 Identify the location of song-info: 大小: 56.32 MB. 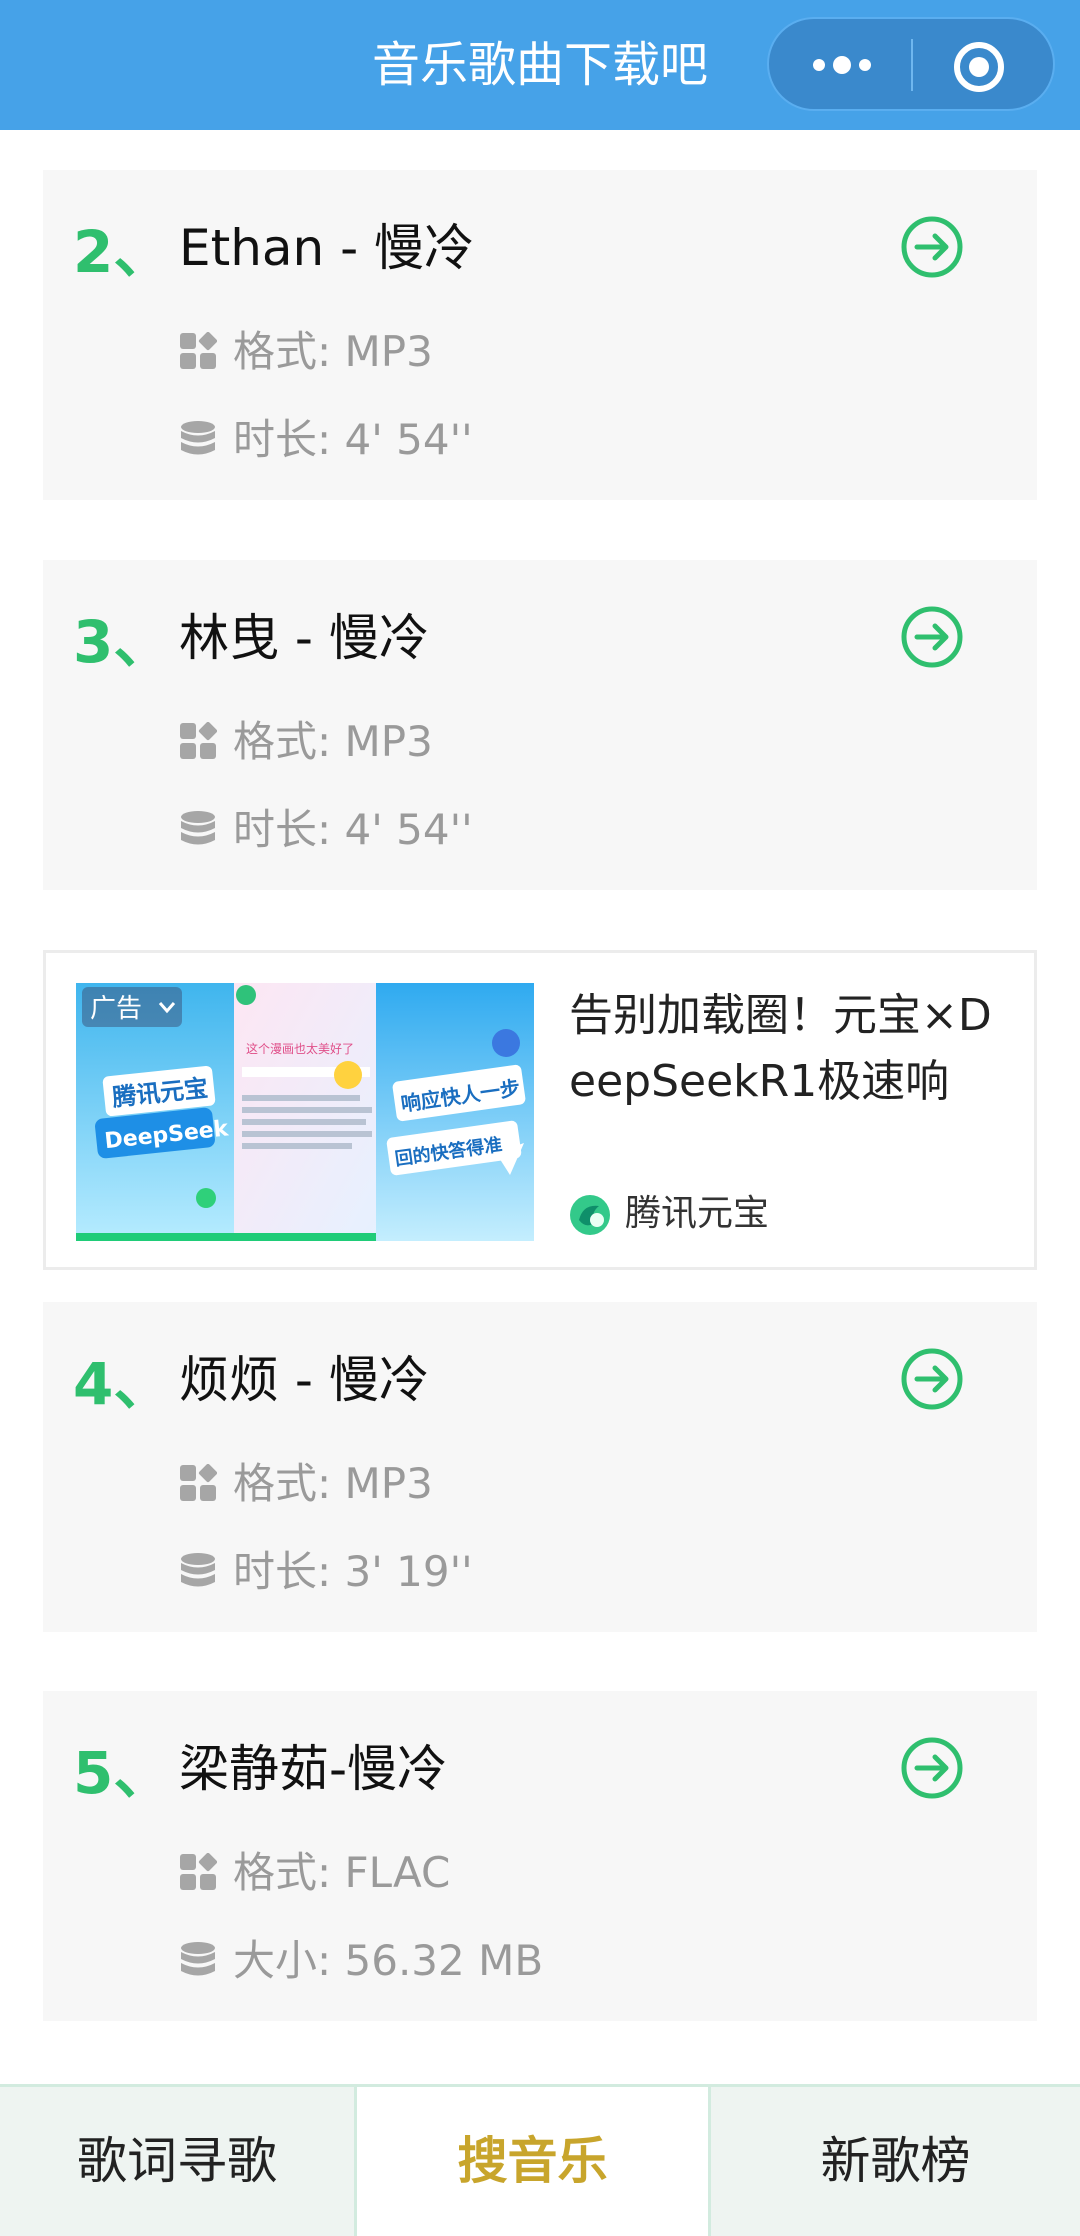
(361, 1961).